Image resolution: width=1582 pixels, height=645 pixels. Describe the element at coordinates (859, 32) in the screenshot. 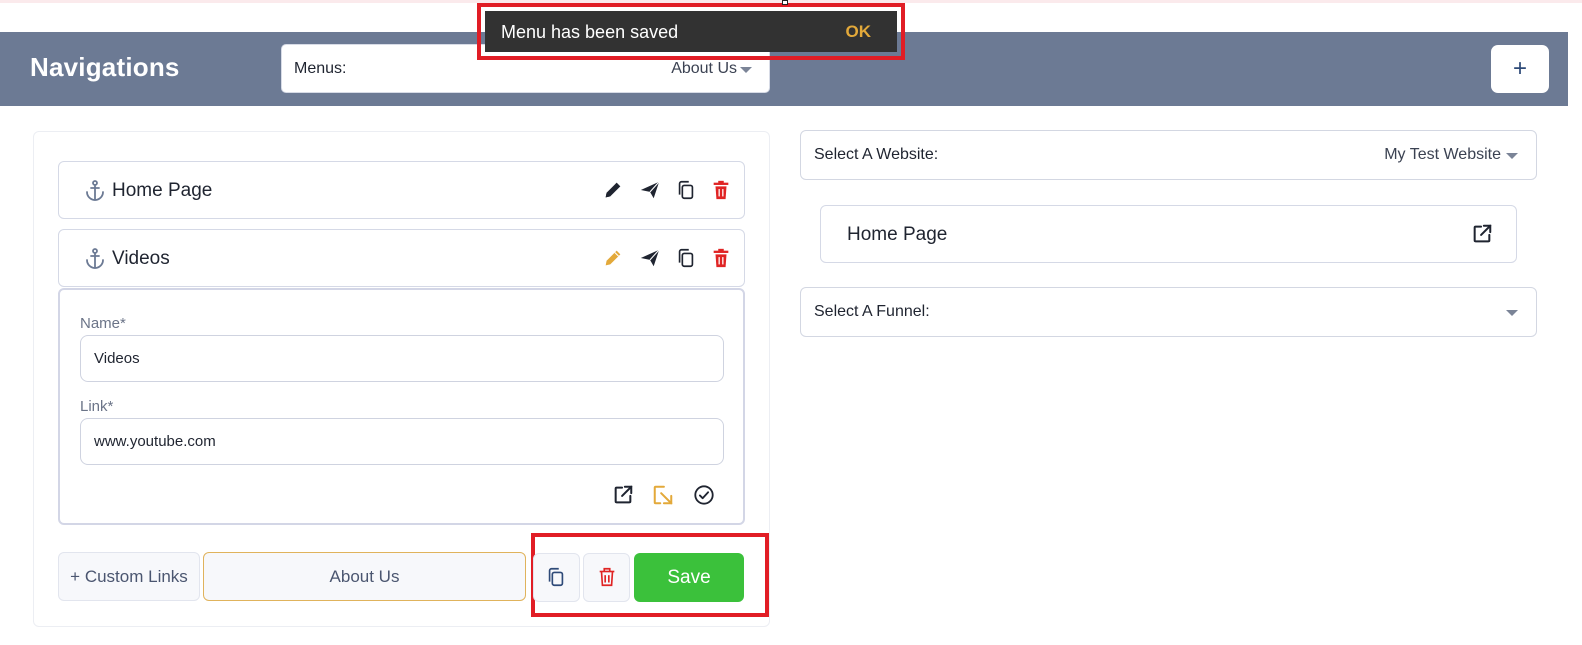

I see `toast-ok-button: OK` at that location.